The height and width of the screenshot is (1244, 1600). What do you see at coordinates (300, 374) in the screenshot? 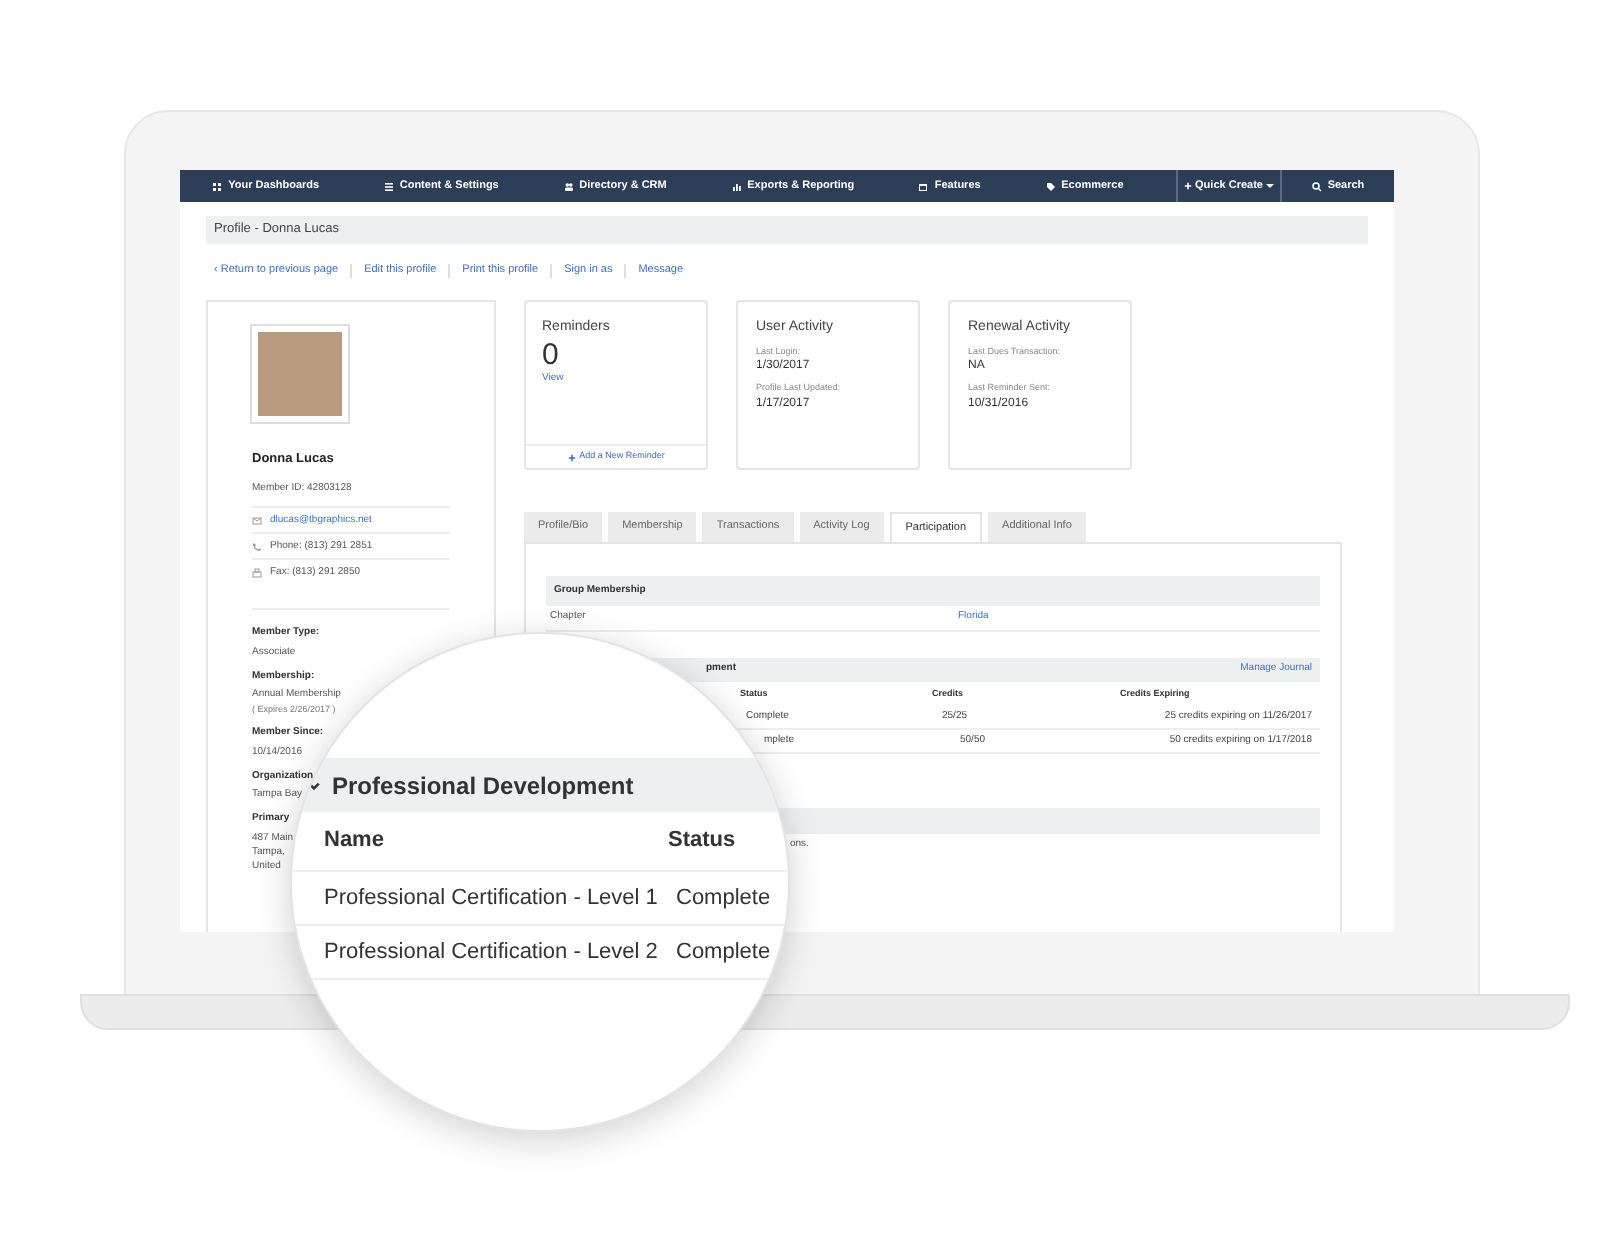
I see `photo-placeholder` at bounding box center [300, 374].